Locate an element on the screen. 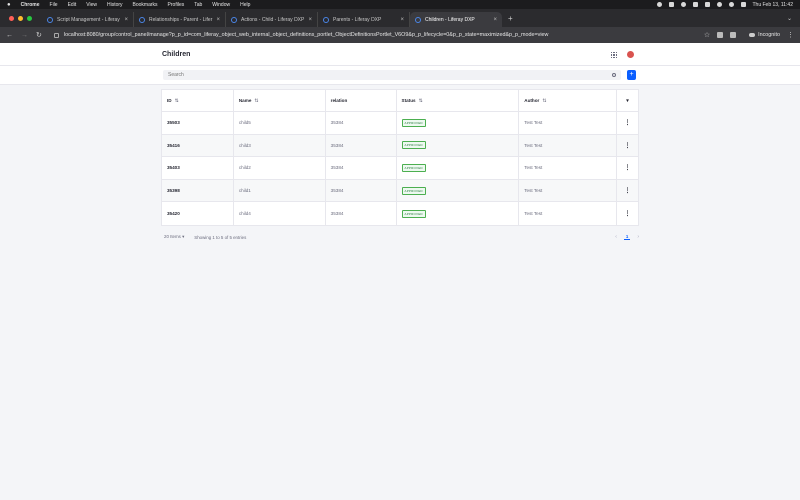 The image size is (800, 500). forward-arrow-icon: → is located at coordinates (24, 35).